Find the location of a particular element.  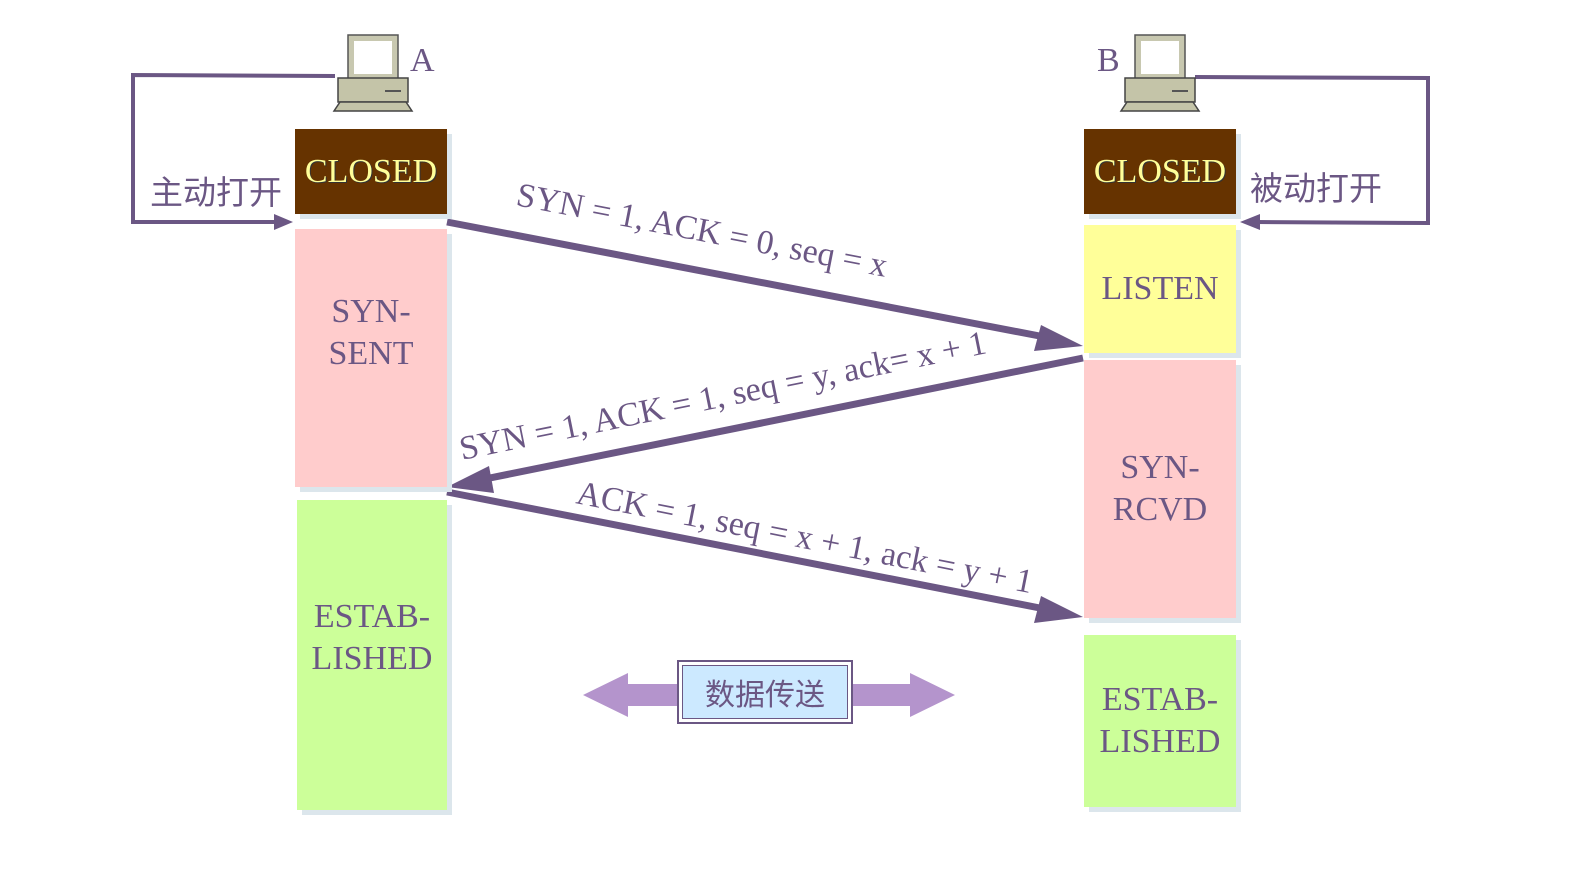

message-ack-label: ACK = 1, seq = x + 1, ack = y + 1 is located at coordinates (804, 538).